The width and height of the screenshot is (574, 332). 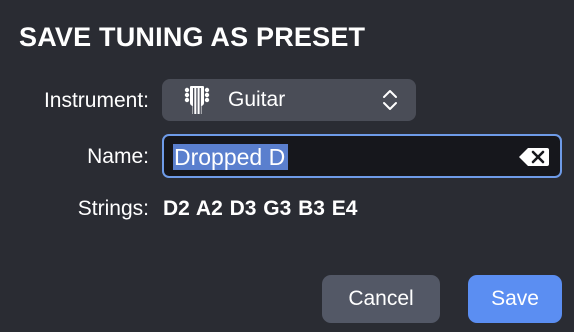 I want to click on name-label: Name:, so click(x=118, y=156).